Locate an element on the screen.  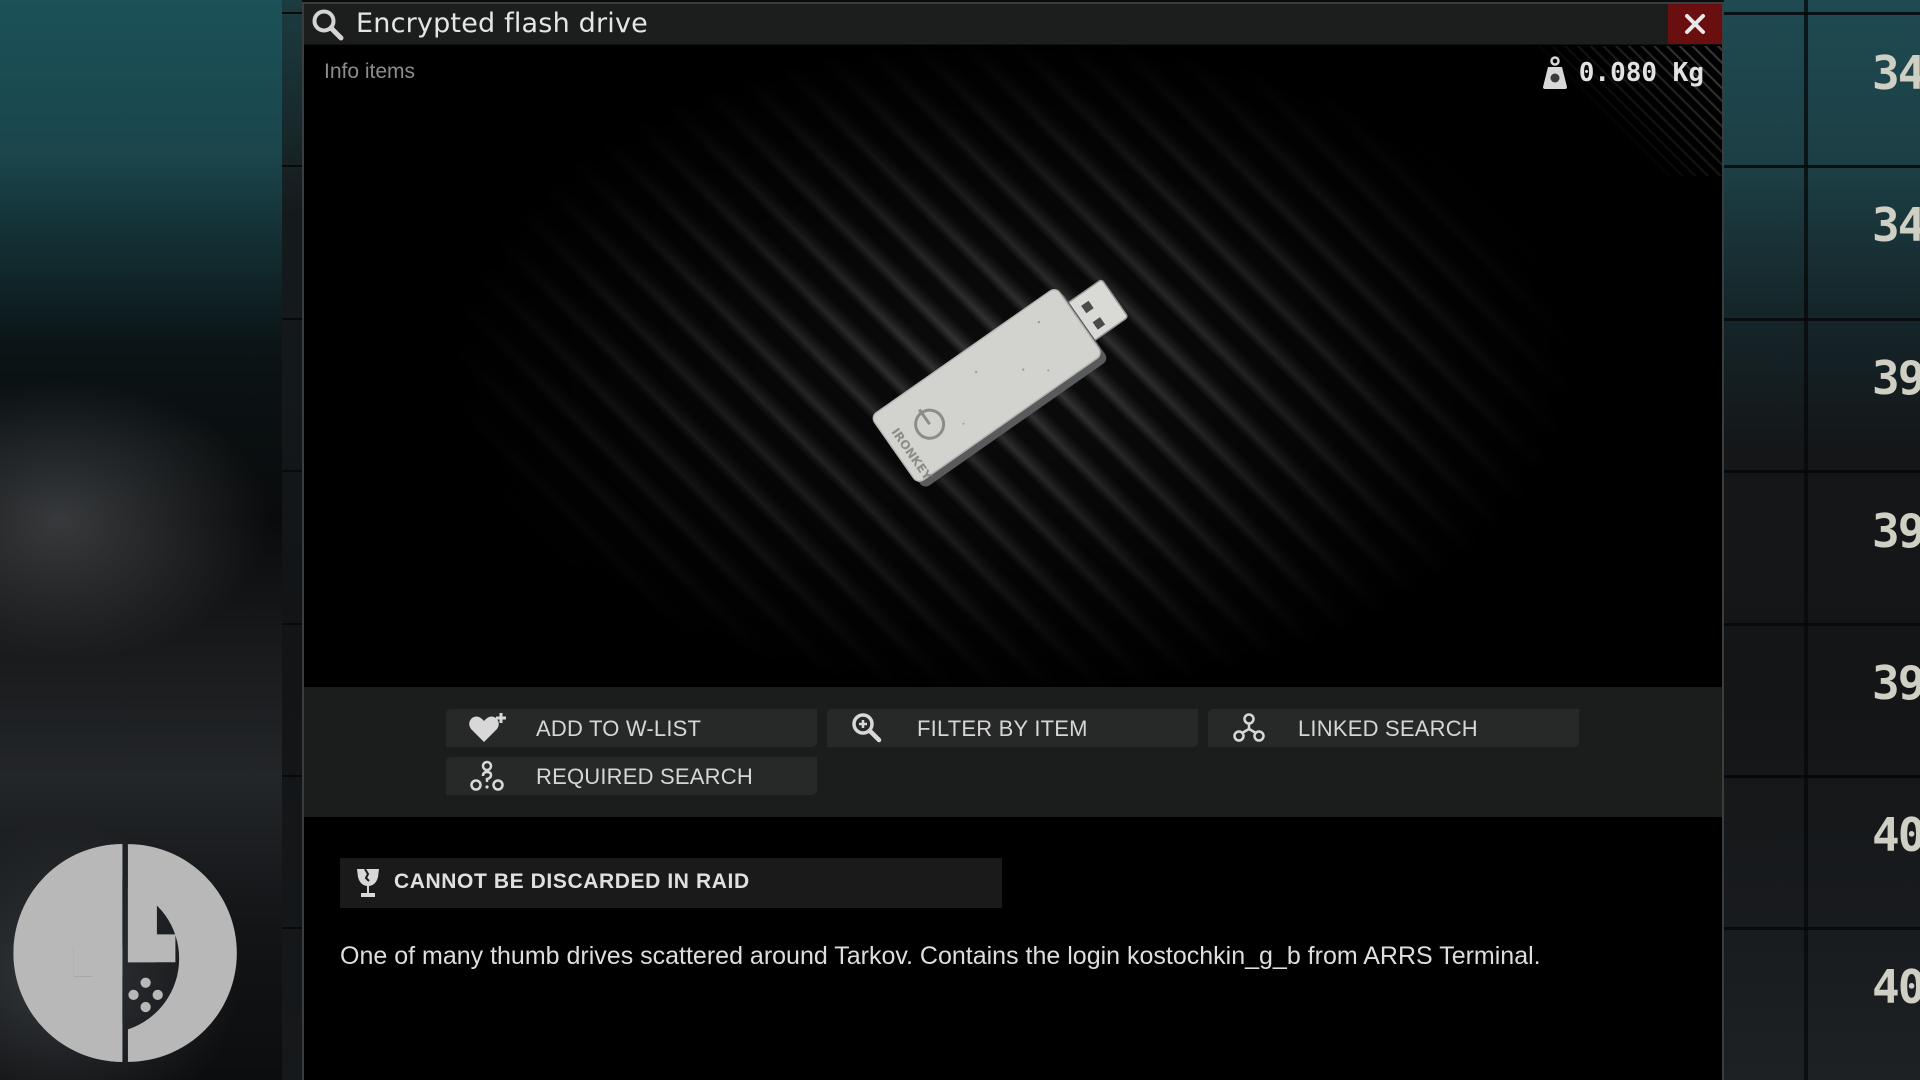
filter-by-item-label: FILTER BY ITEM is located at coordinates (1002, 728).